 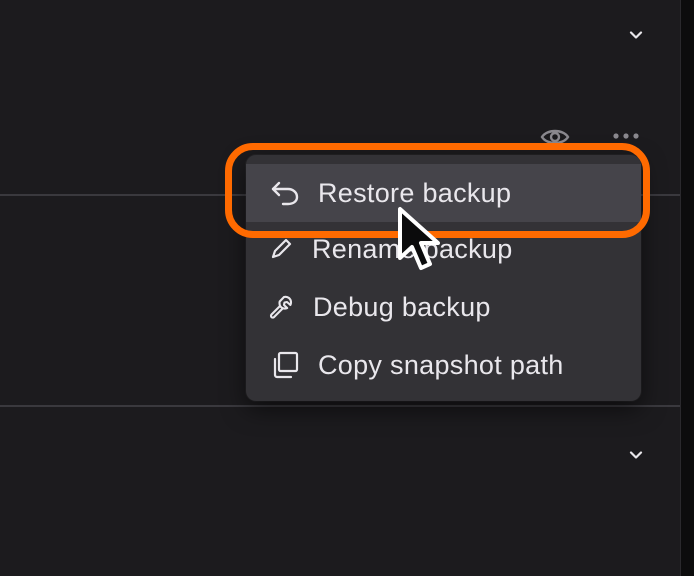 I want to click on pencil-icon, so click(x=281, y=249).